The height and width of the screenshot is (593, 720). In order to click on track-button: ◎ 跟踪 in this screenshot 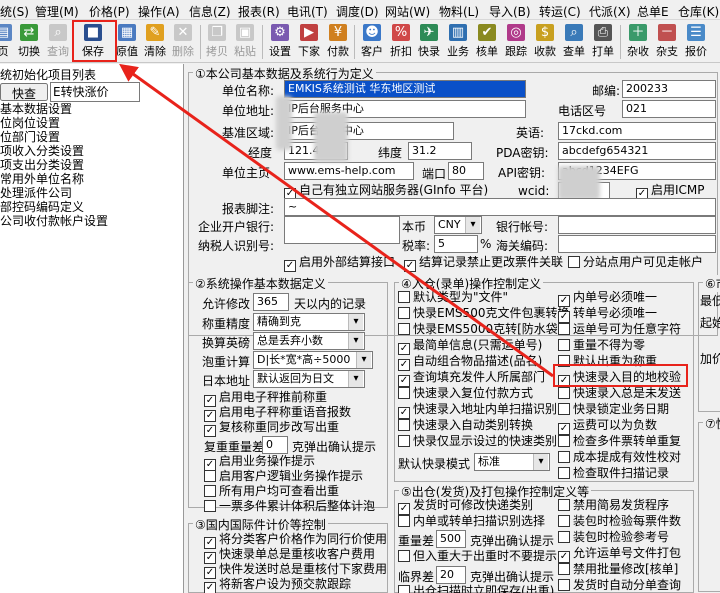, I will do `click(516, 42)`.